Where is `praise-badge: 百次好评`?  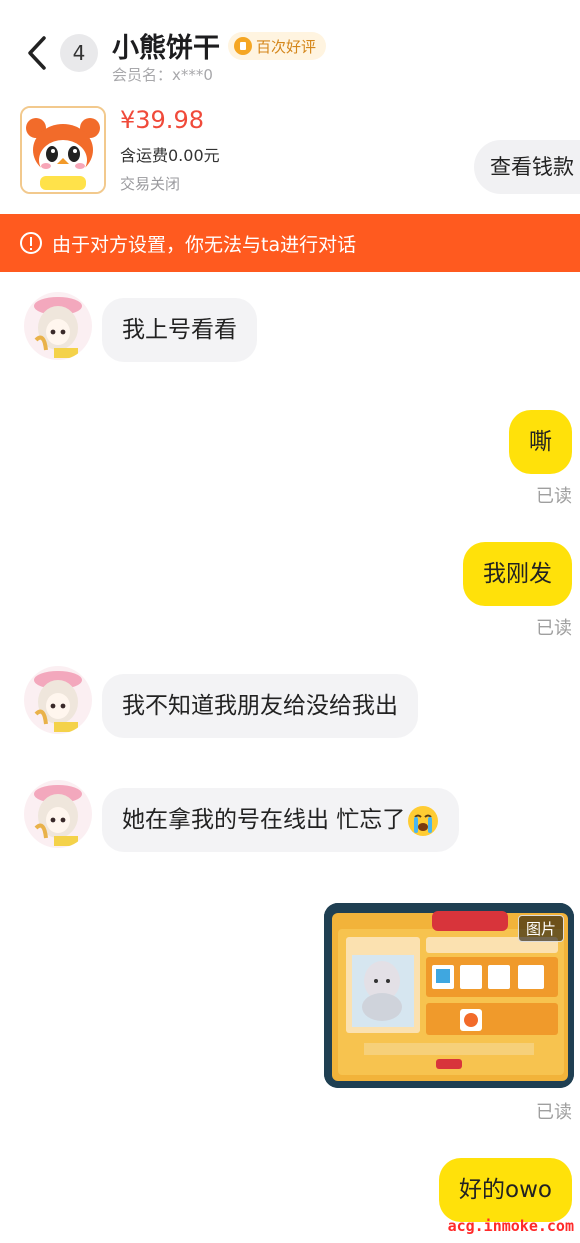
praise-badge: 百次好评 is located at coordinates (277, 46).